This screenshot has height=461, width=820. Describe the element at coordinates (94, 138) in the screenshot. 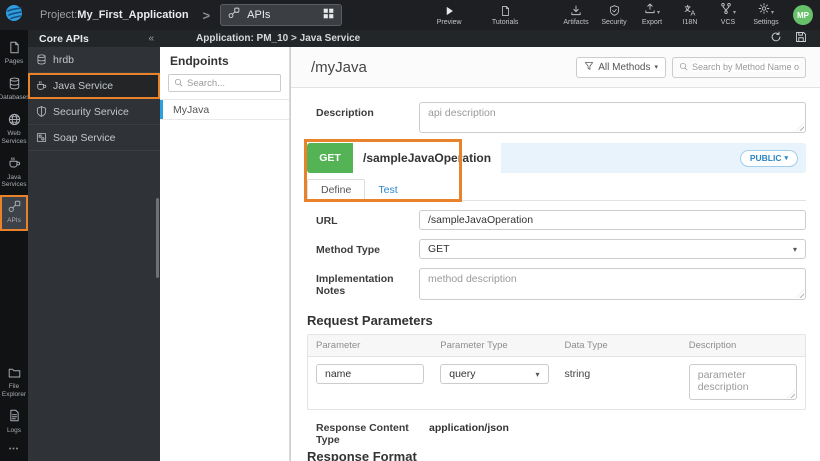

I see `core-apis-item-soap-service: Soap Service` at that location.